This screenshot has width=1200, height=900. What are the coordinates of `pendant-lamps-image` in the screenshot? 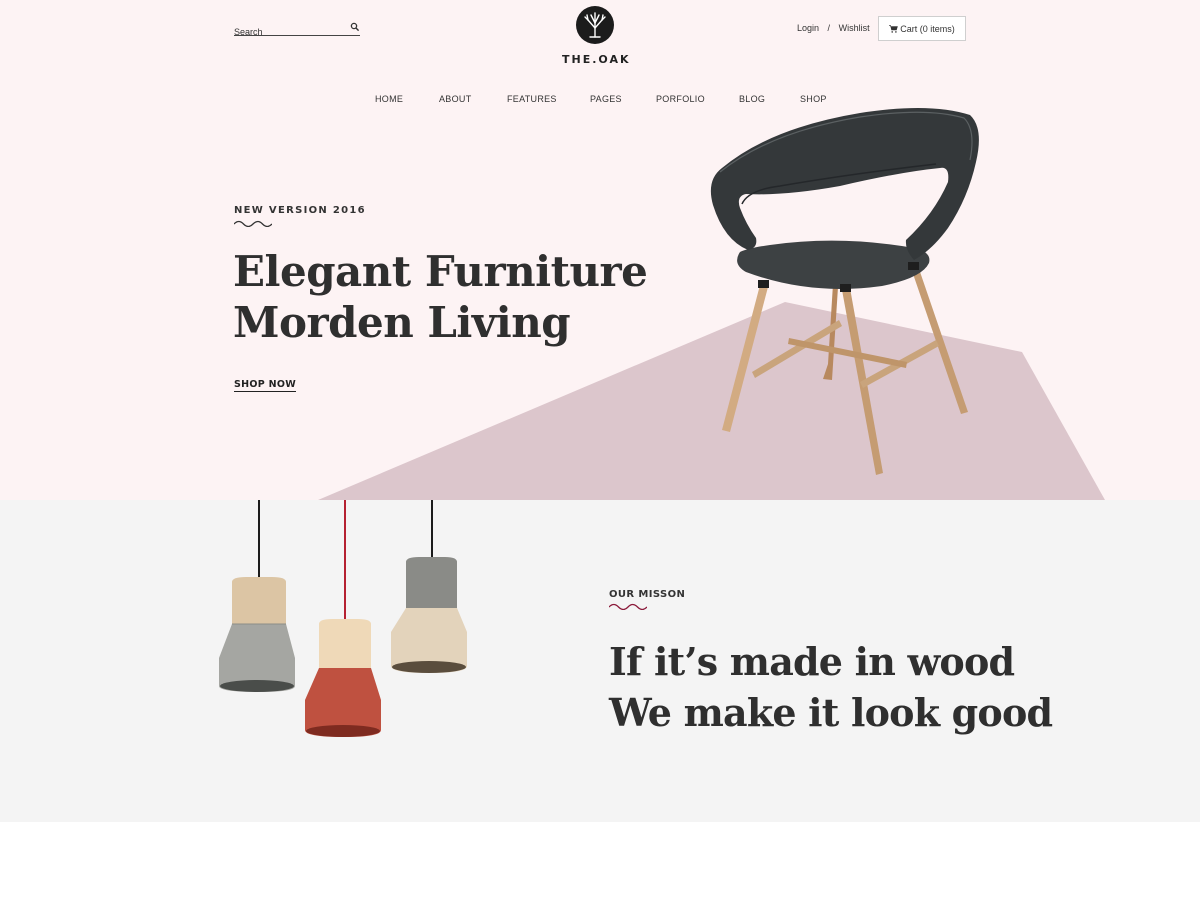 It's located at (343, 618).